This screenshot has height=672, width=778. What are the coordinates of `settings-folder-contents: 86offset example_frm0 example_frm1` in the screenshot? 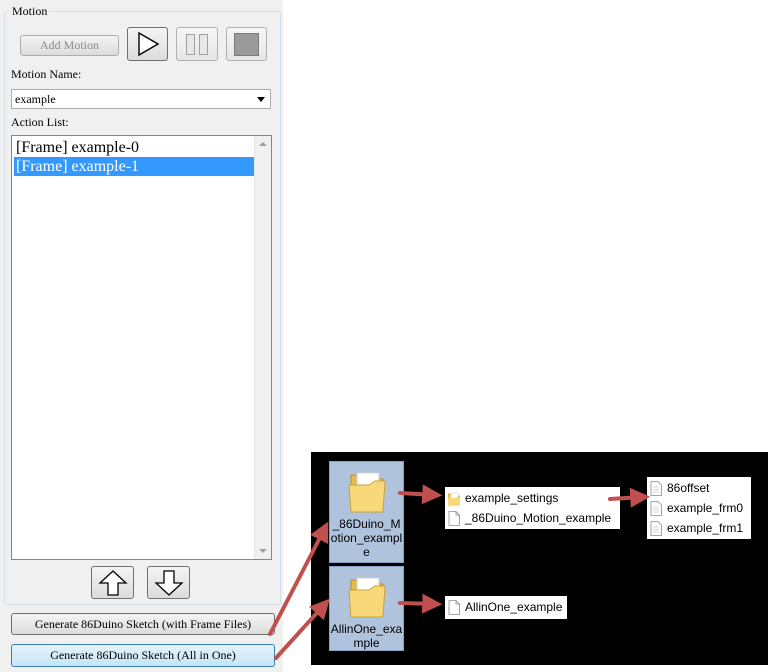 It's located at (699, 508).